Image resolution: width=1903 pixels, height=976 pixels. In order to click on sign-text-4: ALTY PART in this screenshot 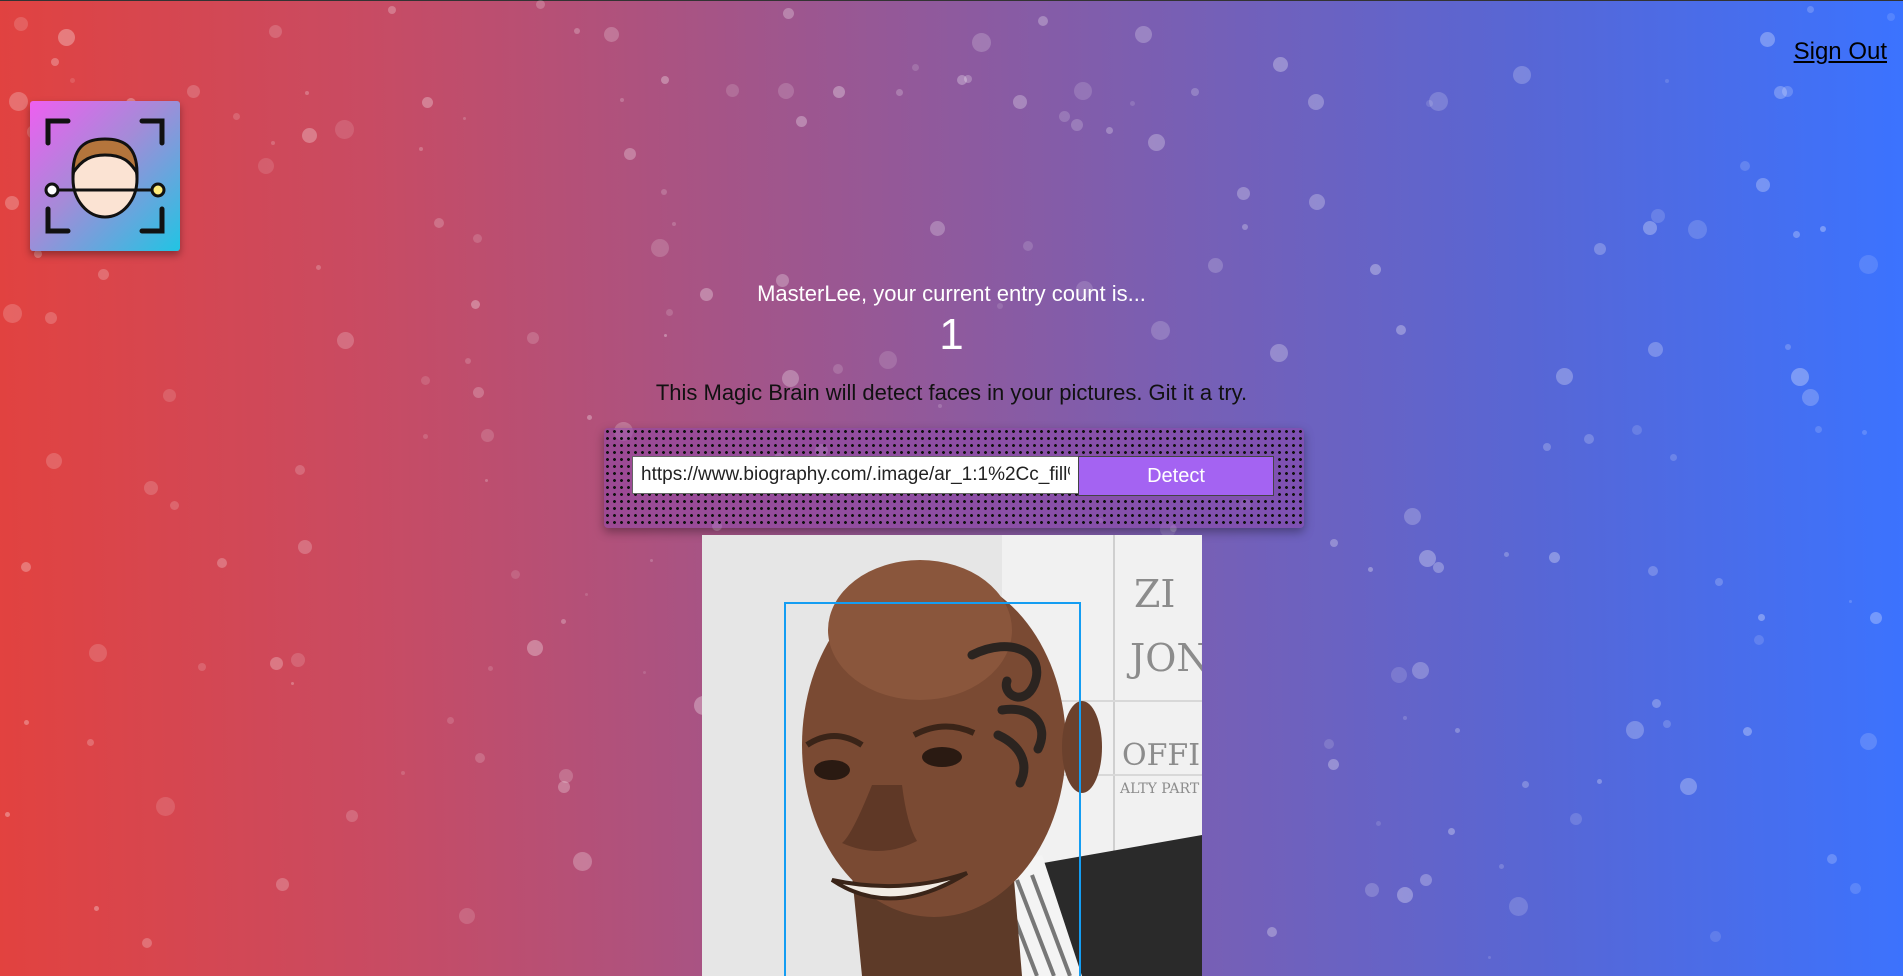, I will do `click(1159, 789)`.